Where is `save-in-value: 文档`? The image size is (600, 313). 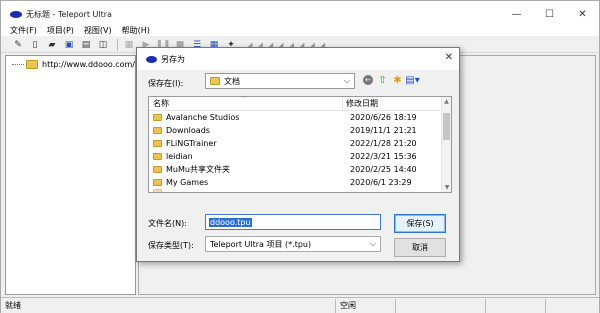 save-in-value: 文档 is located at coordinates (232, 81).